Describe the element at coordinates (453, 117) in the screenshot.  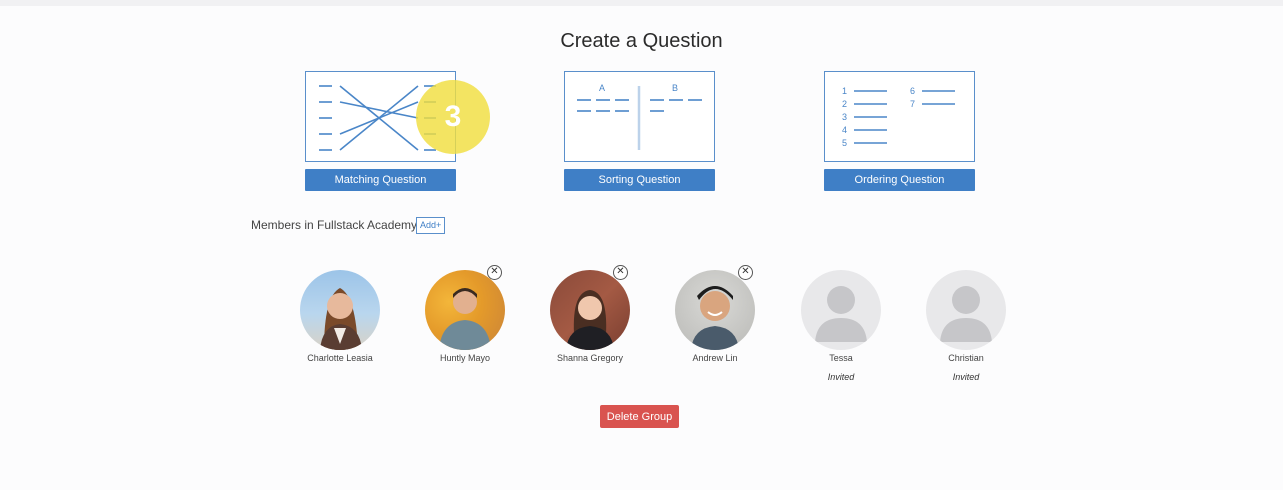
I see `step-number-badge: 3` at that location.